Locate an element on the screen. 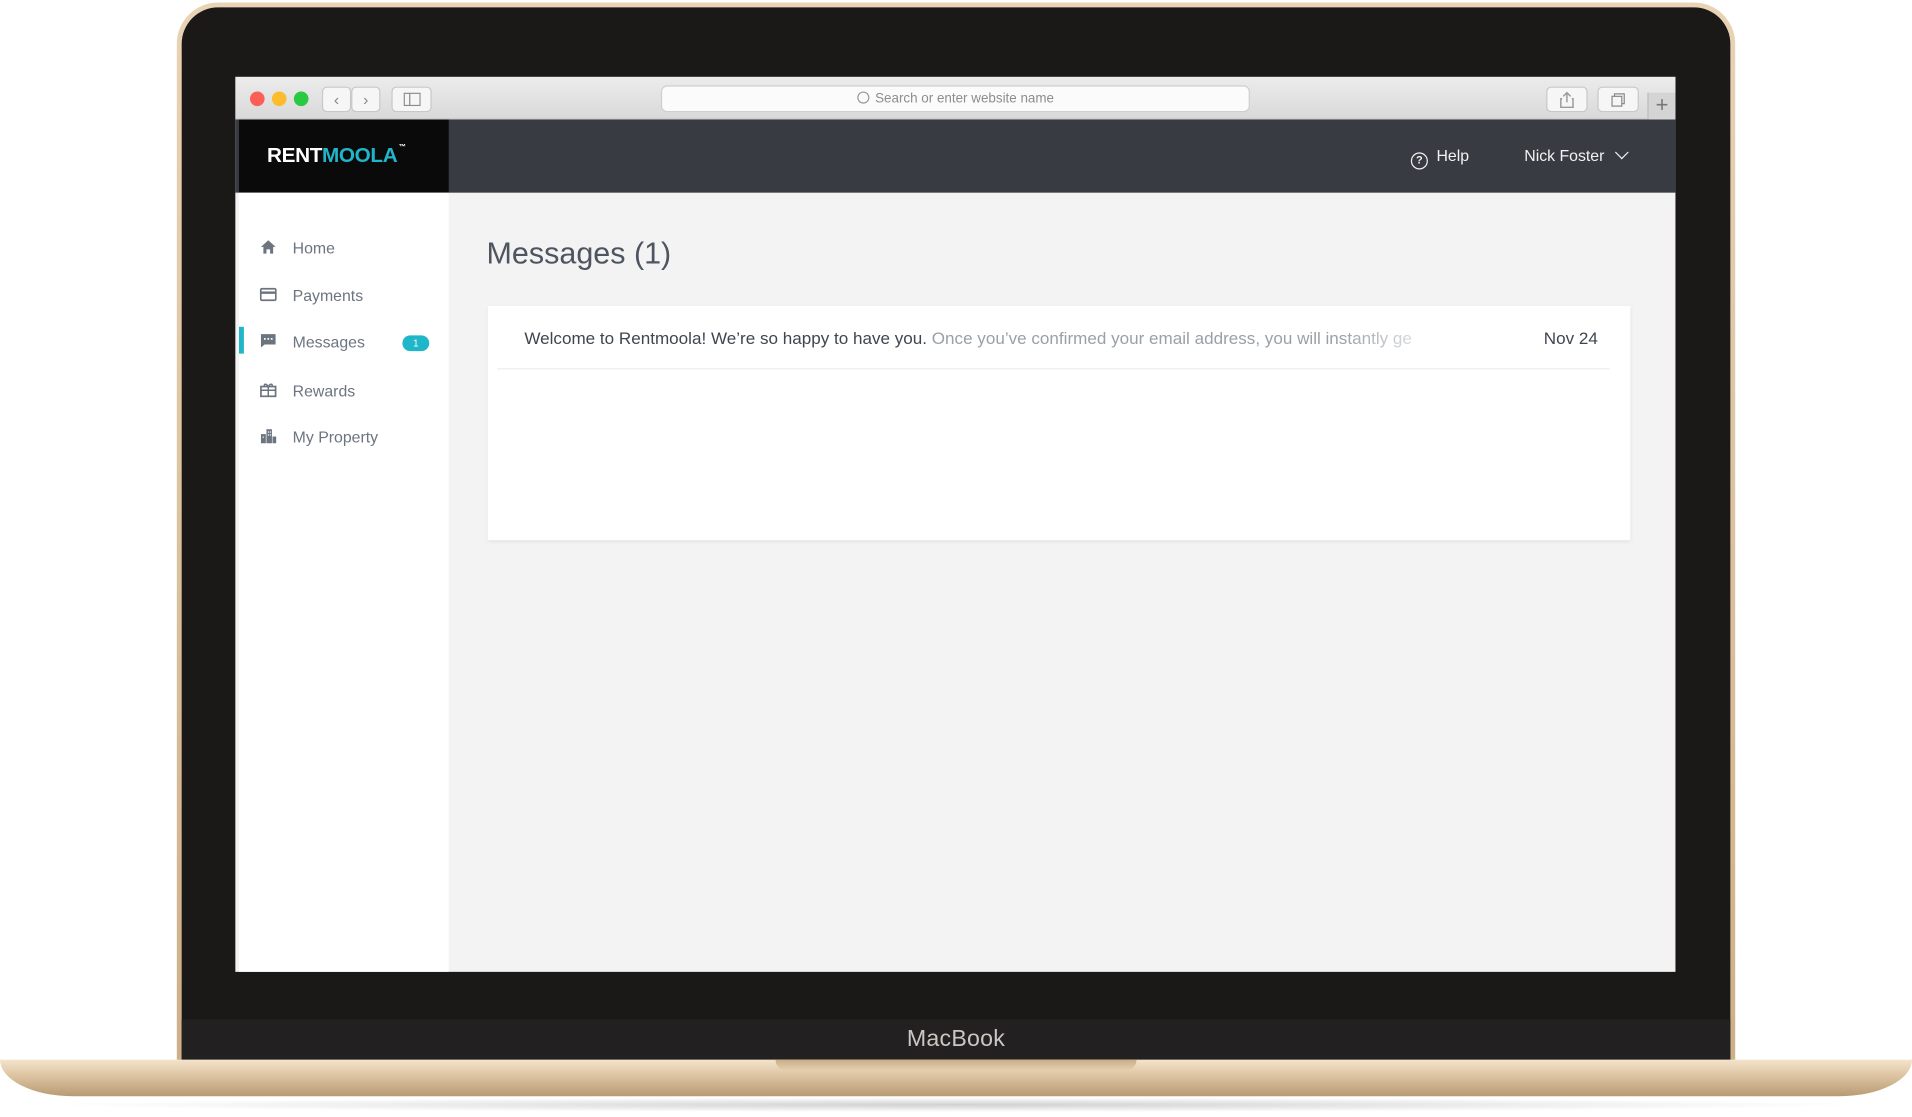 The width and height of the screenshot is (1912, 1117). sidebar-item-label: Messages is located at coordinates (328, 342).